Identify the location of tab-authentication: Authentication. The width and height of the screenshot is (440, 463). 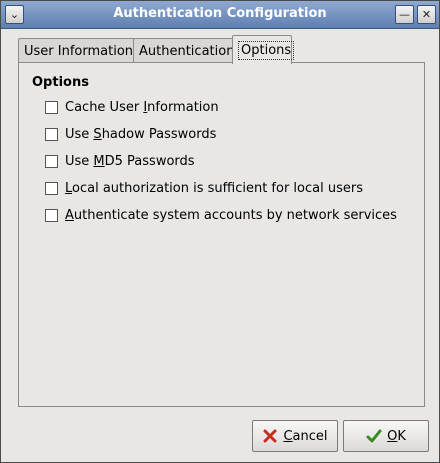
(185, 50).